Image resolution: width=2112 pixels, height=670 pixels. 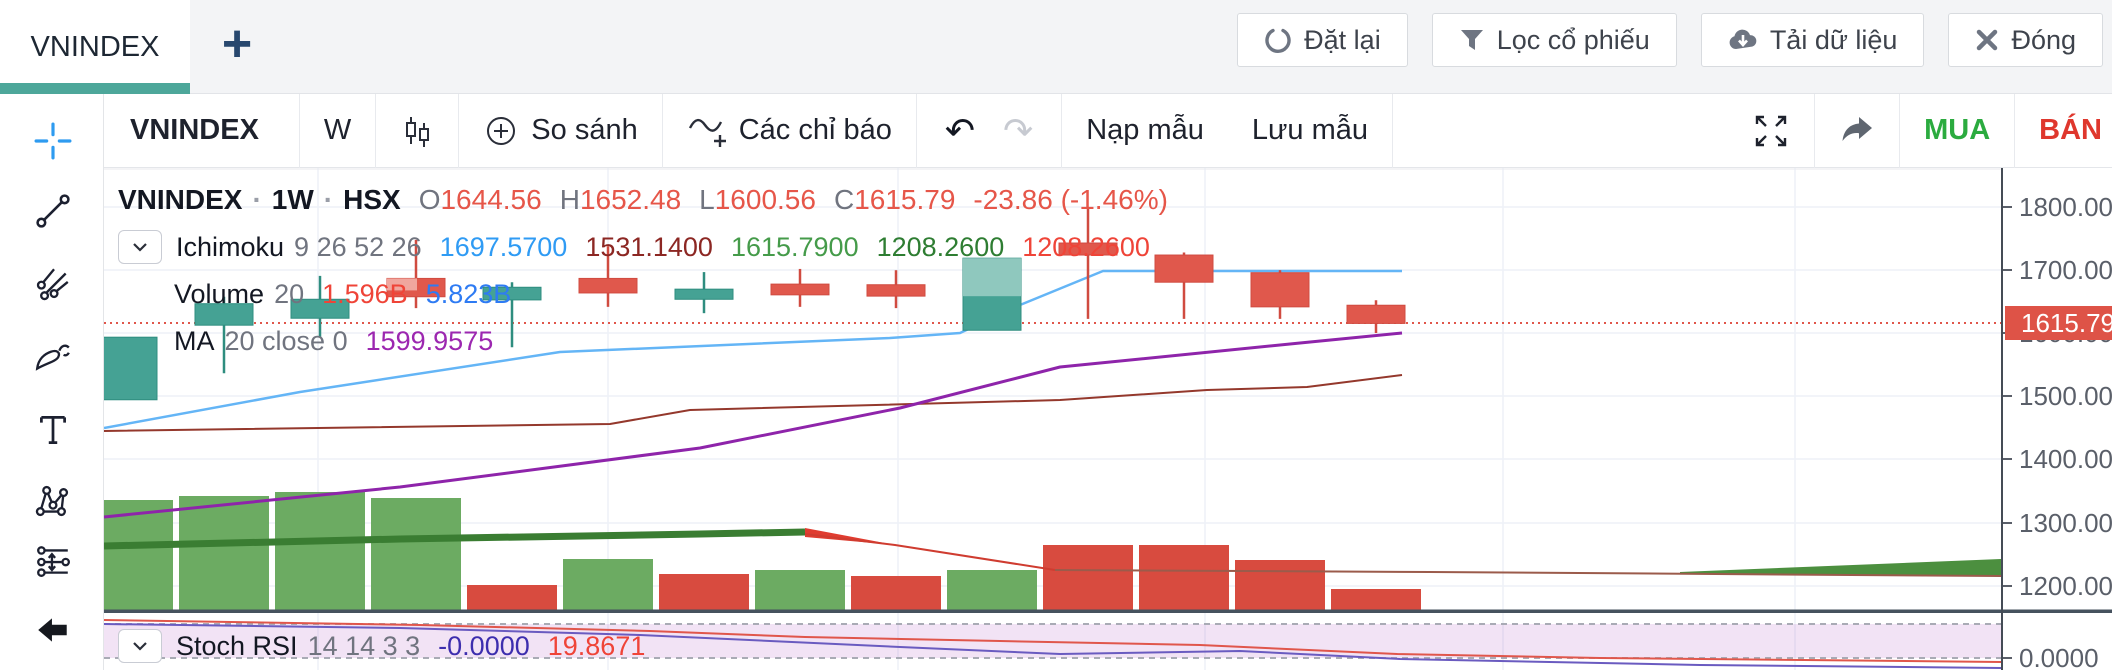 I want to click on compare-button: So sánh, so click(x=560, y=130).